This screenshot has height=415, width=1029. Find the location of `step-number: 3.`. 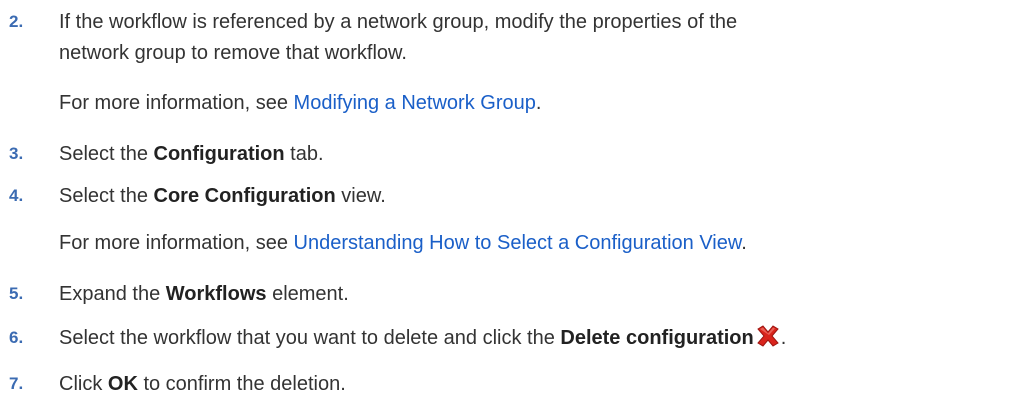

step-number: 3. is located at coordinates (16, 153).